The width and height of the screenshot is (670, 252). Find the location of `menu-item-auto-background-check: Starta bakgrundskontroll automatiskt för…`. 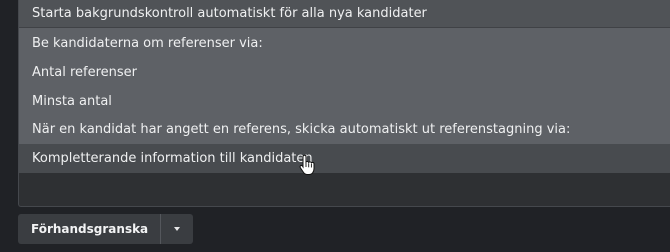

menu-item-auto-background-check: Starta bakgrundskontroll automatiskt för… is located at coordinates (344, 14).